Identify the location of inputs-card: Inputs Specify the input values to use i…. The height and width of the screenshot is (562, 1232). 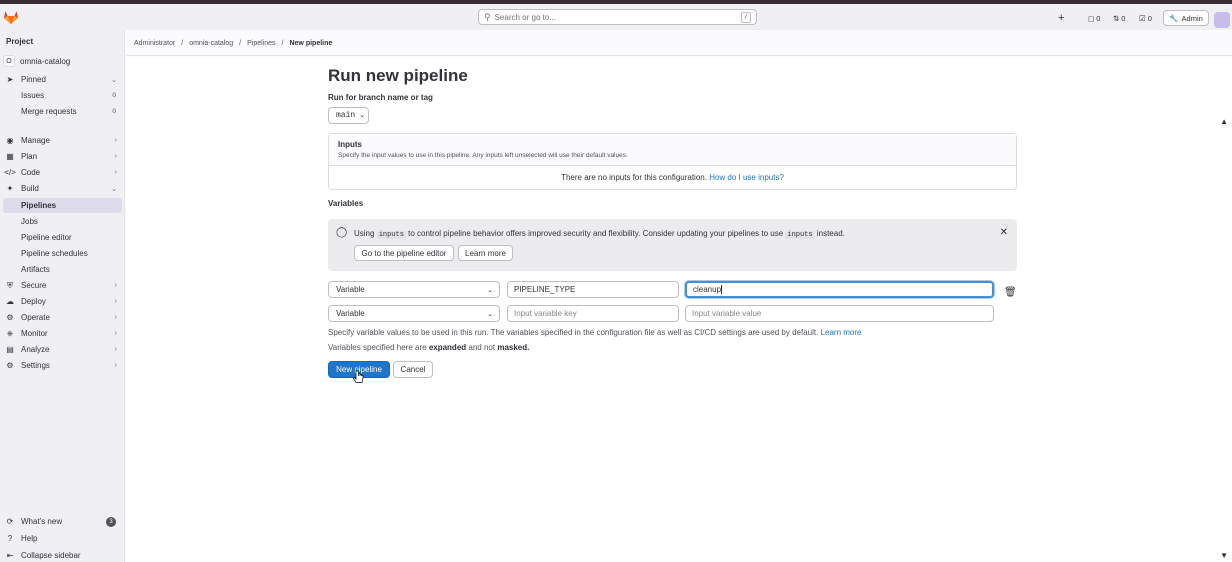
(672, 161).